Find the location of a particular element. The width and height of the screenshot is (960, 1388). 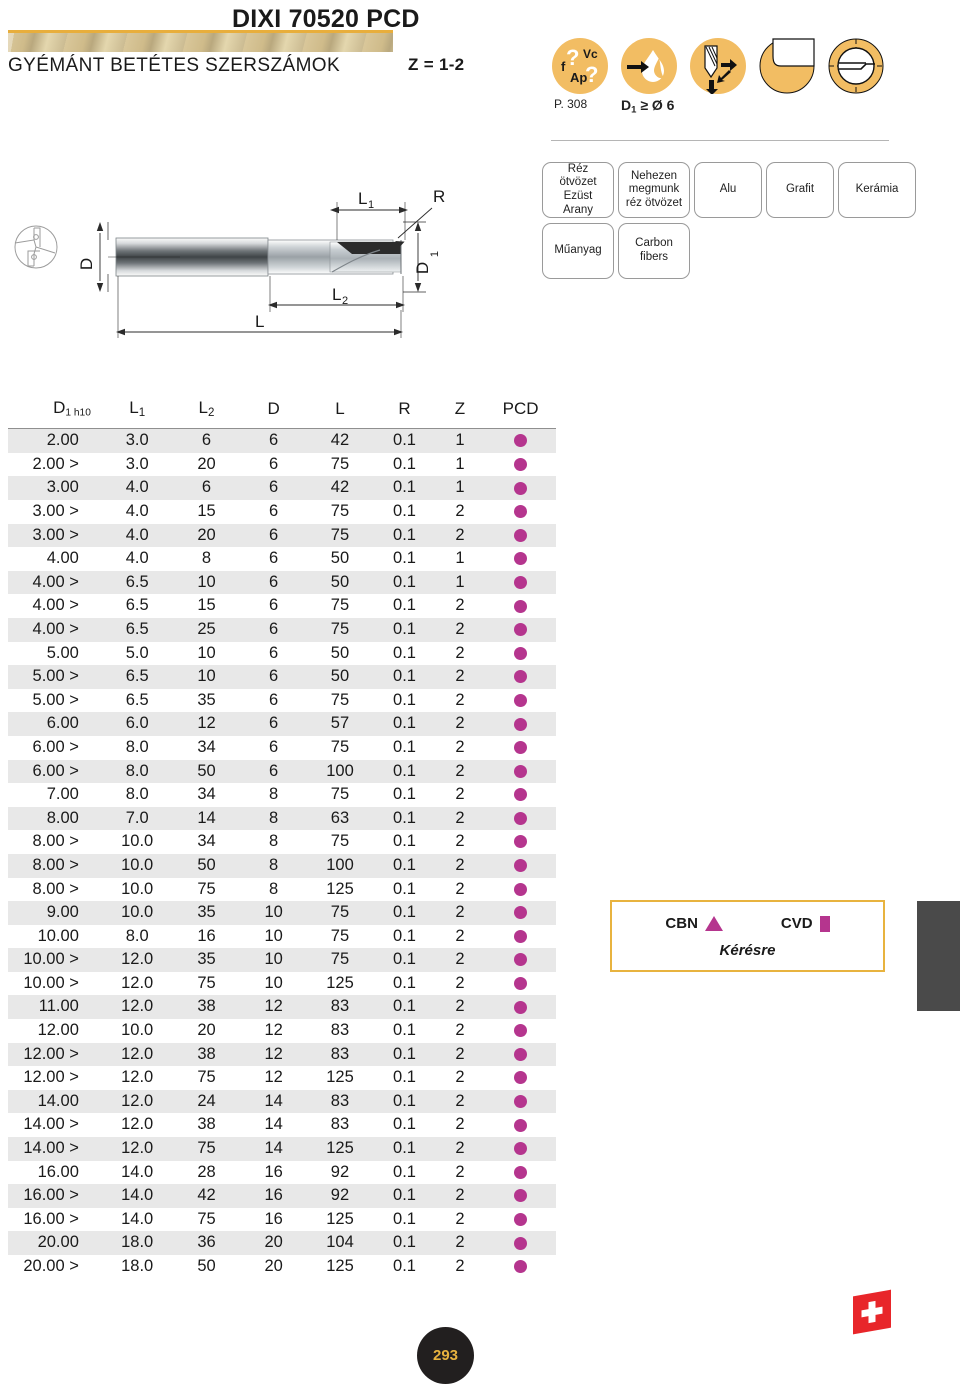

table-row: 16.00 > 14.0 75 16 125 0.1 2 is located at coordinates (282, 1220).